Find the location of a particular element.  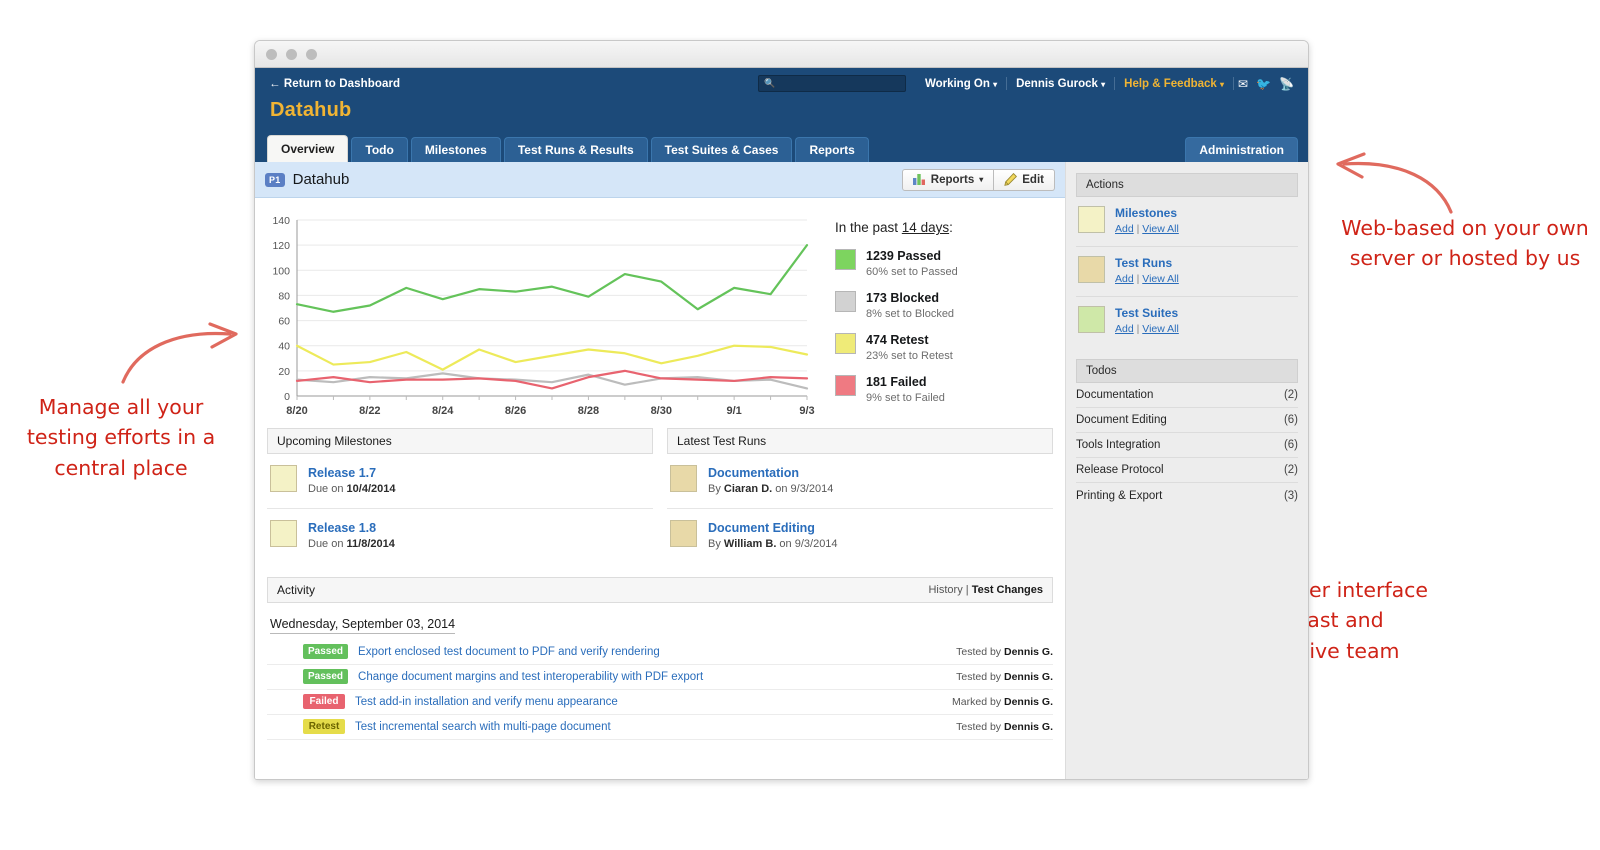

todo-row: Tools Integration (6) is located at coordinates (1187, 446).